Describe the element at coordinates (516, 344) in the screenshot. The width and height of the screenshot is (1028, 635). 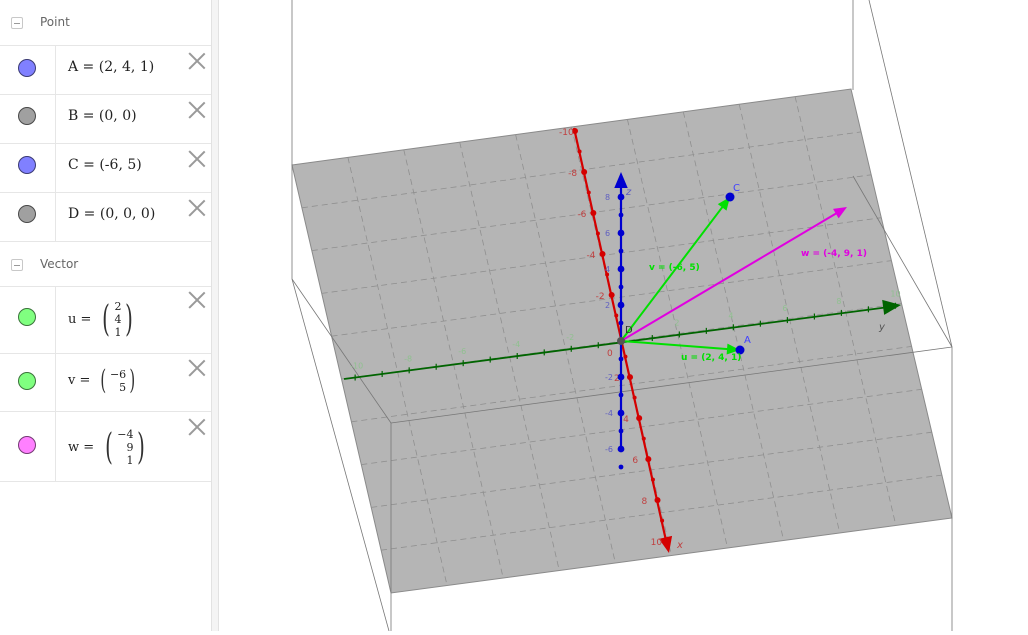
I see `y-tick-label: -4` at that location.